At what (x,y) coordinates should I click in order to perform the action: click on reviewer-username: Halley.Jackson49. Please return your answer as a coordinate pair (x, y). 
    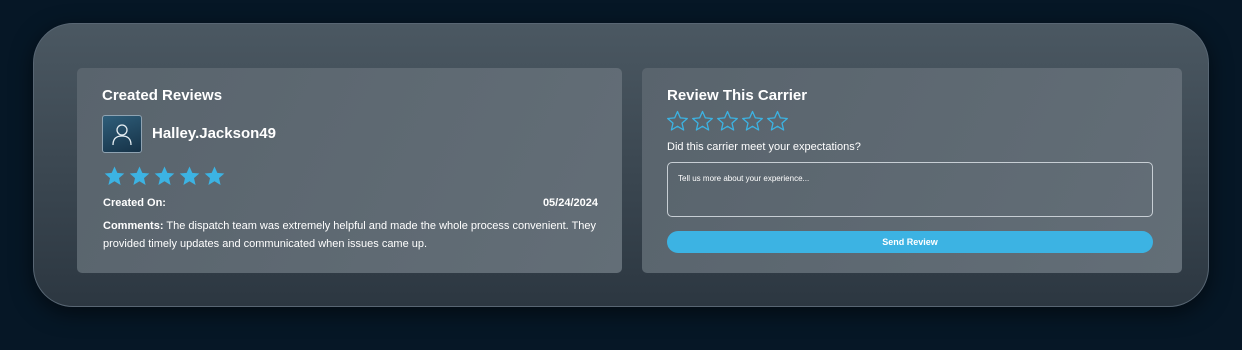
    Looking at the image, I should click on (214, 133).